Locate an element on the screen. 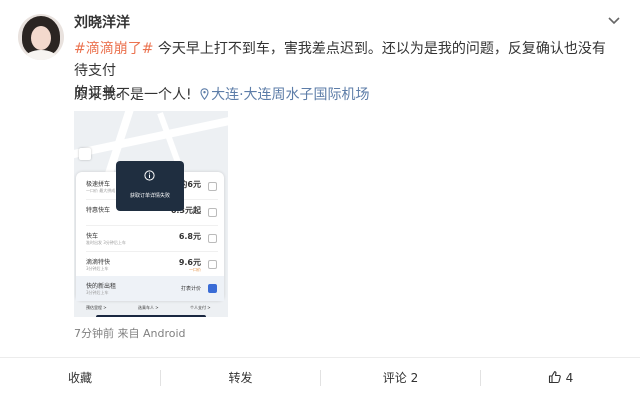 The image size is (640, 398). ride-option-row: 快车 准时出发 3分钟后上车 6.8元 is located at coordinates (150, 238).